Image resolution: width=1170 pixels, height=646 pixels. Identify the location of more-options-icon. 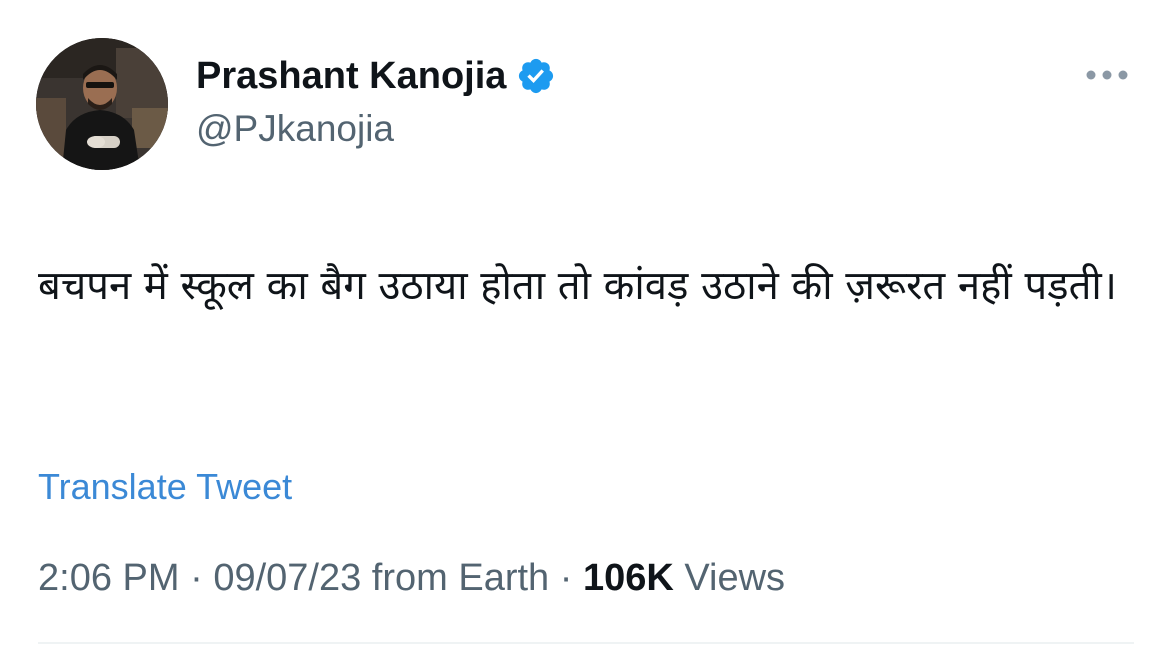
(1107, 75).